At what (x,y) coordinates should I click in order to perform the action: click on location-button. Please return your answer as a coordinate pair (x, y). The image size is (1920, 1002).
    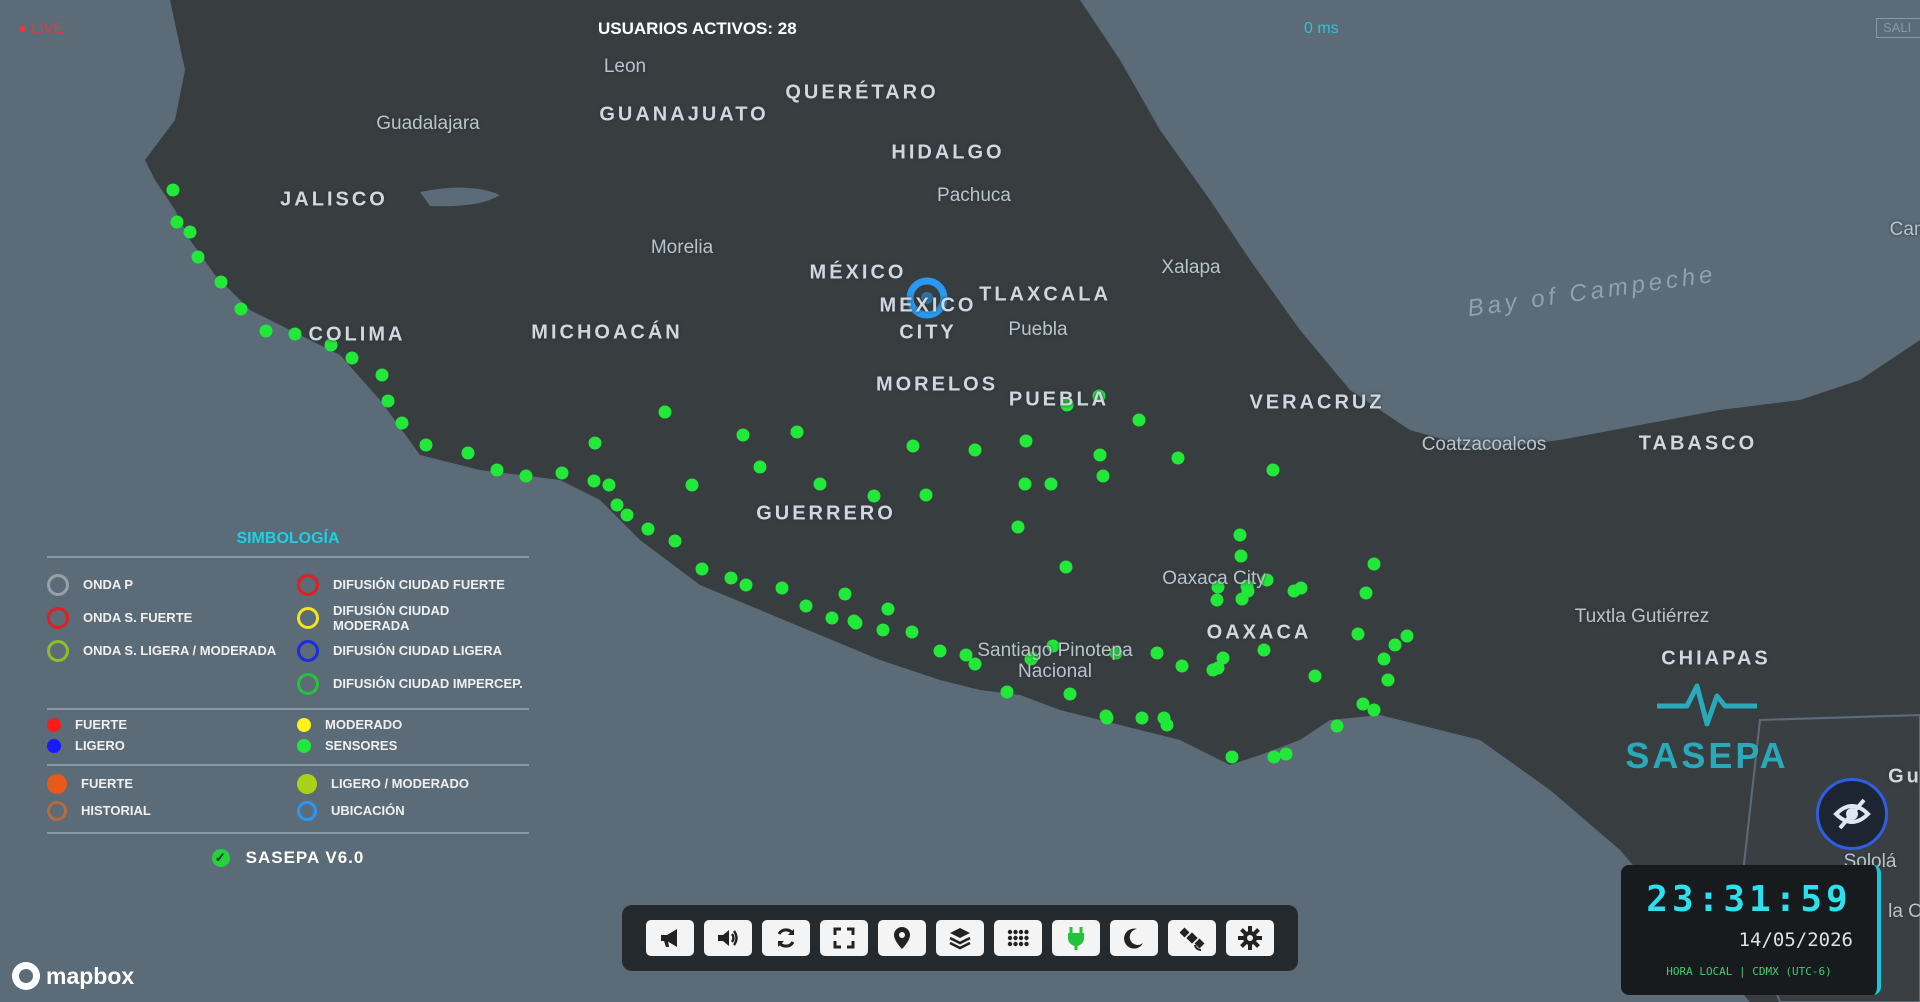
    Looking at the image, I should click on (902, 938).